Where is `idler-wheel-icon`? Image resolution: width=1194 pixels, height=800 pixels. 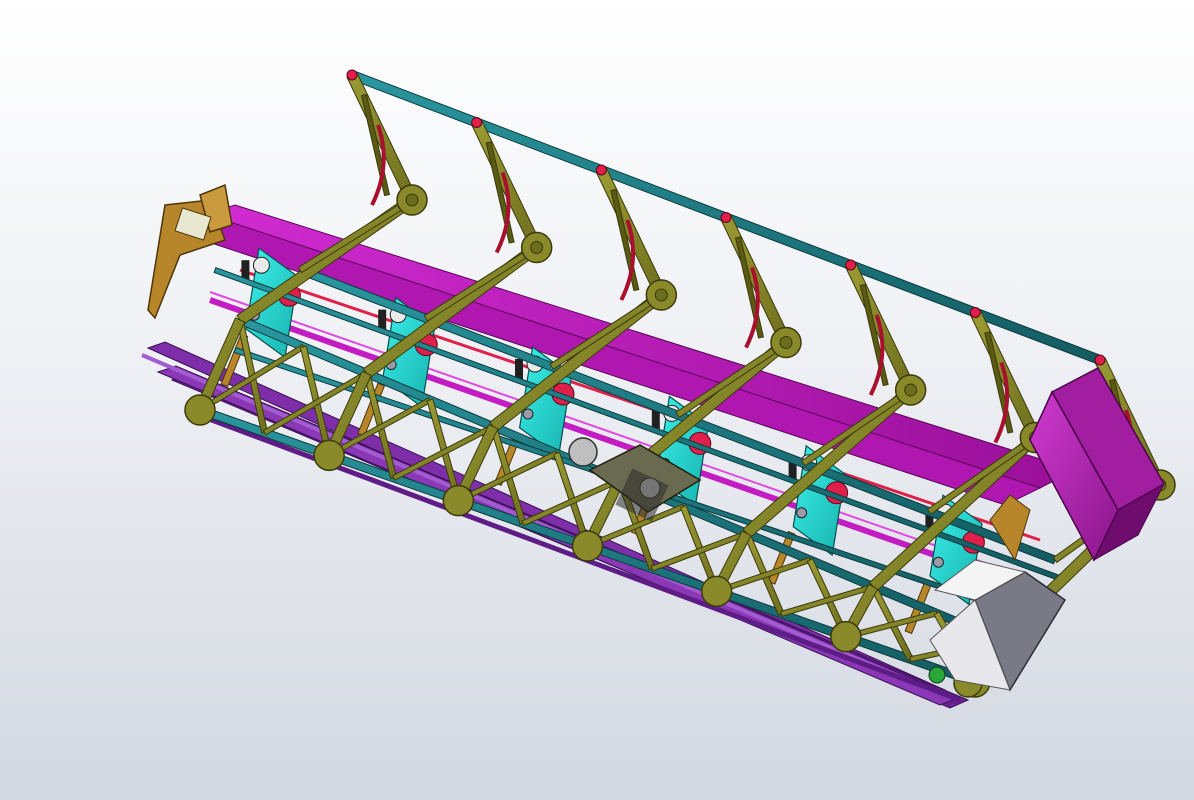 idler-wheel-icon is located at coordinates (261, 265).